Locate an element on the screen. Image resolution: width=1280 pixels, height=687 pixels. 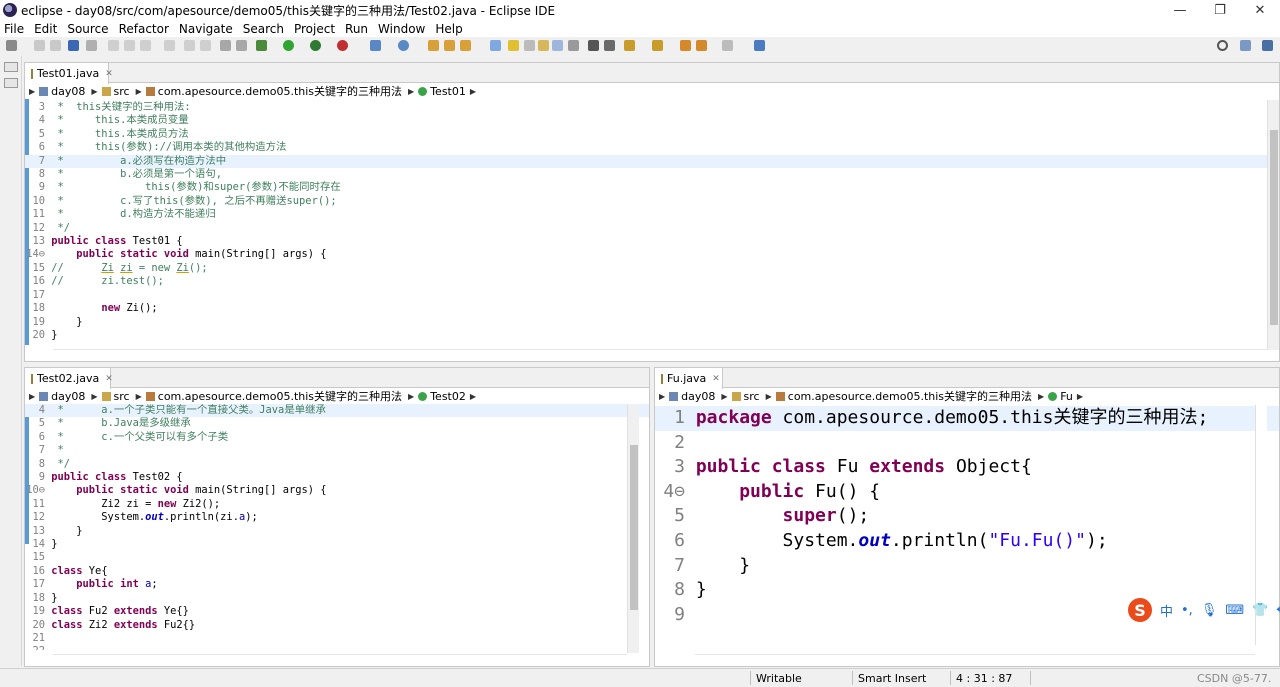
project-icon is located at coordinates (44, 91).